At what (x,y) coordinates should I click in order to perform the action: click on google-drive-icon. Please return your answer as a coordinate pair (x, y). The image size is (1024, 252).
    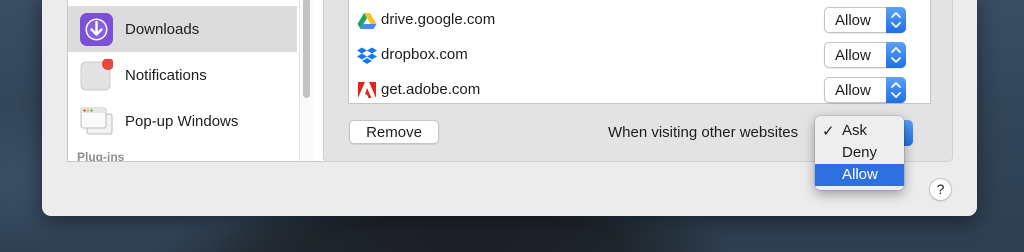
    Looking at the image, I should click on (367, 21).